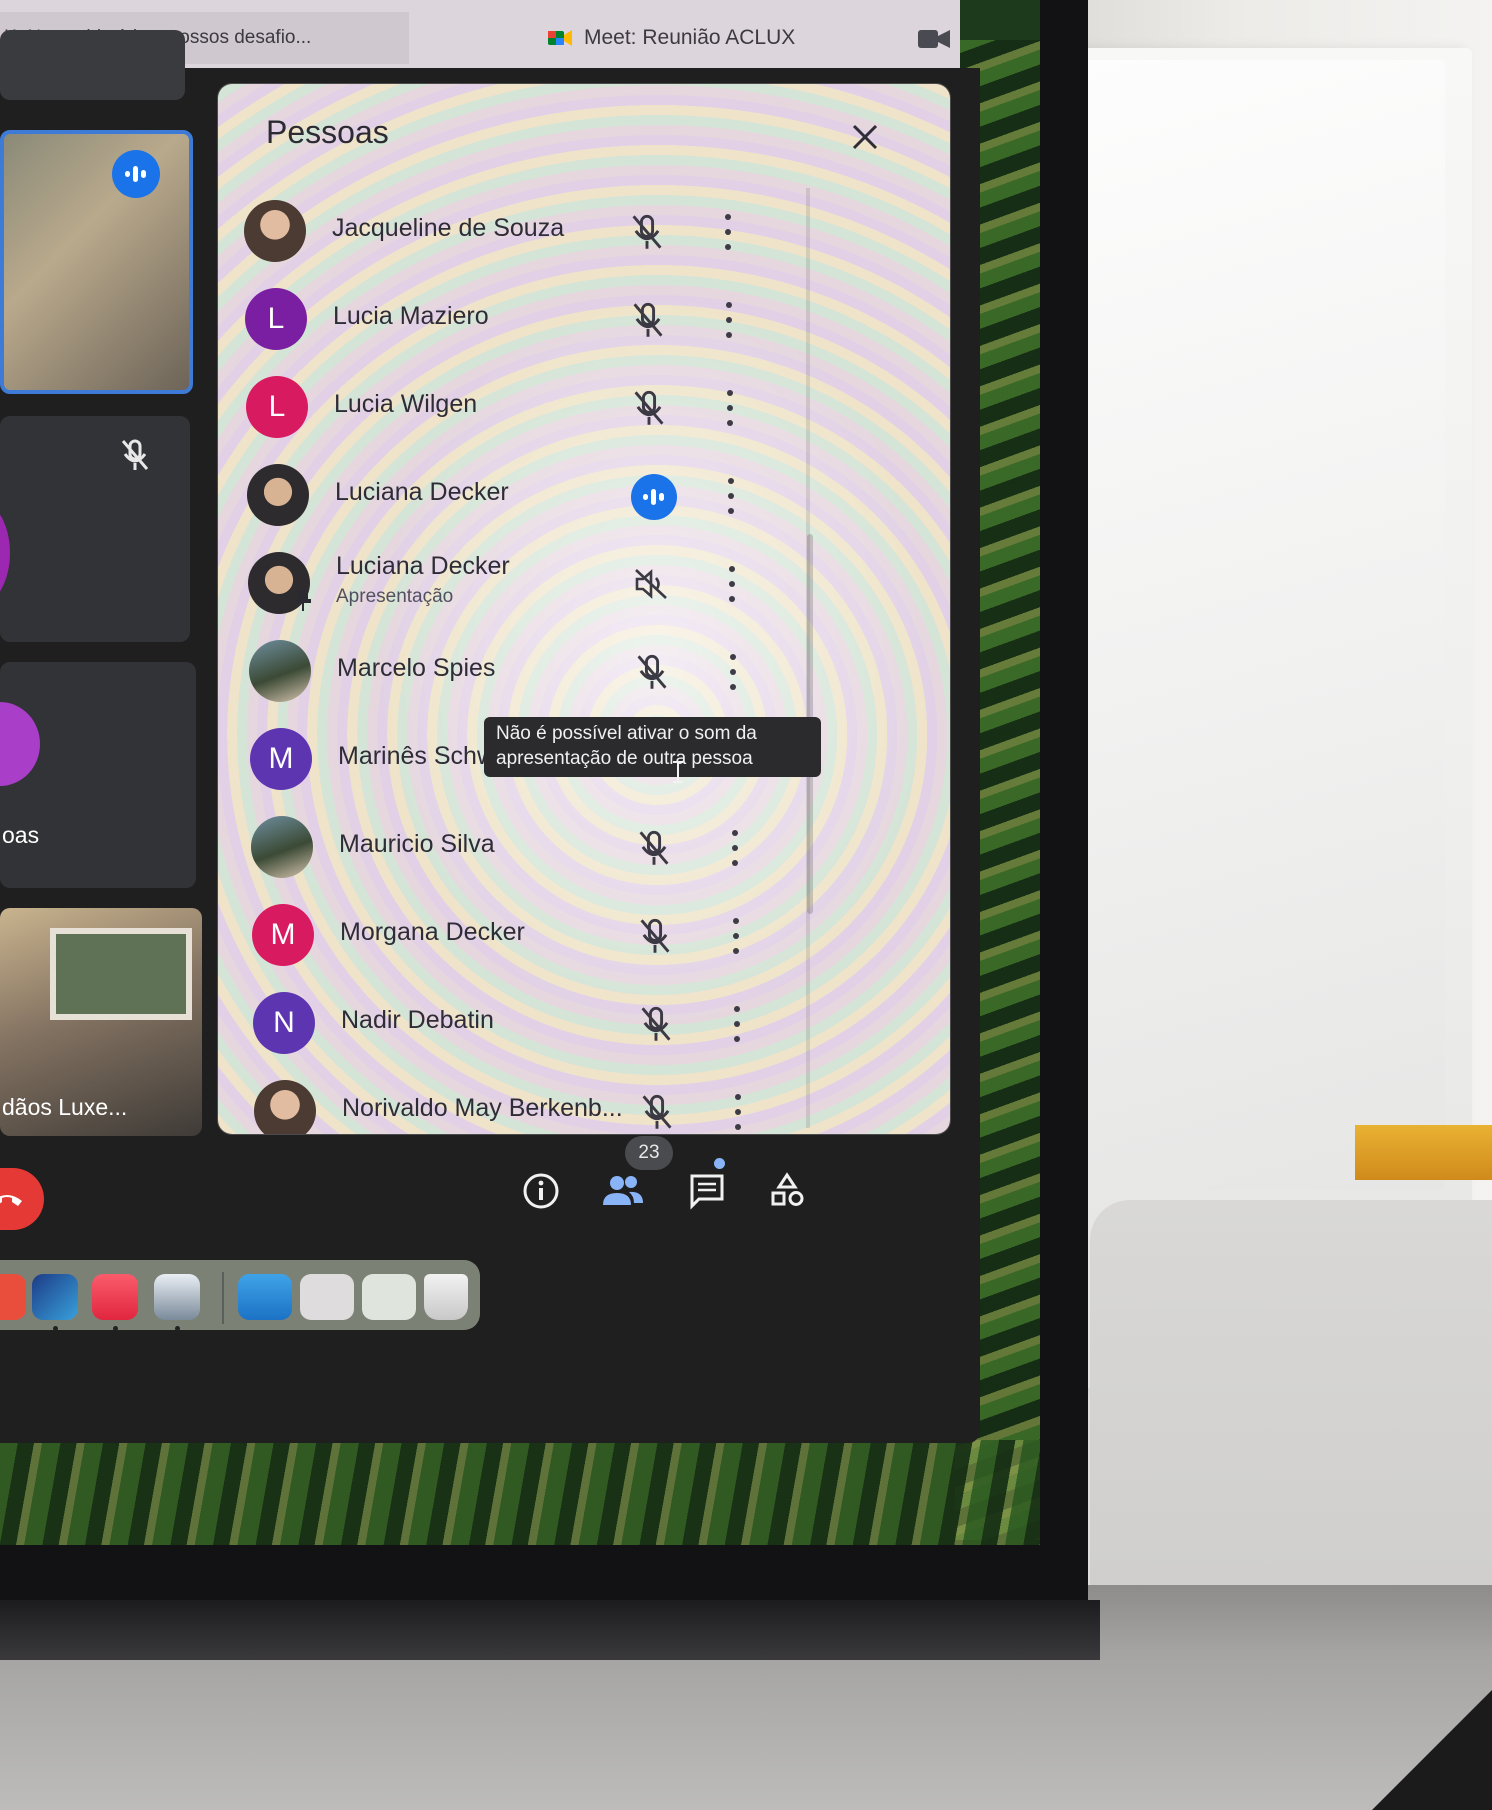  I want to click on participant-row: L Lucia Maziero, so click(505, 317).